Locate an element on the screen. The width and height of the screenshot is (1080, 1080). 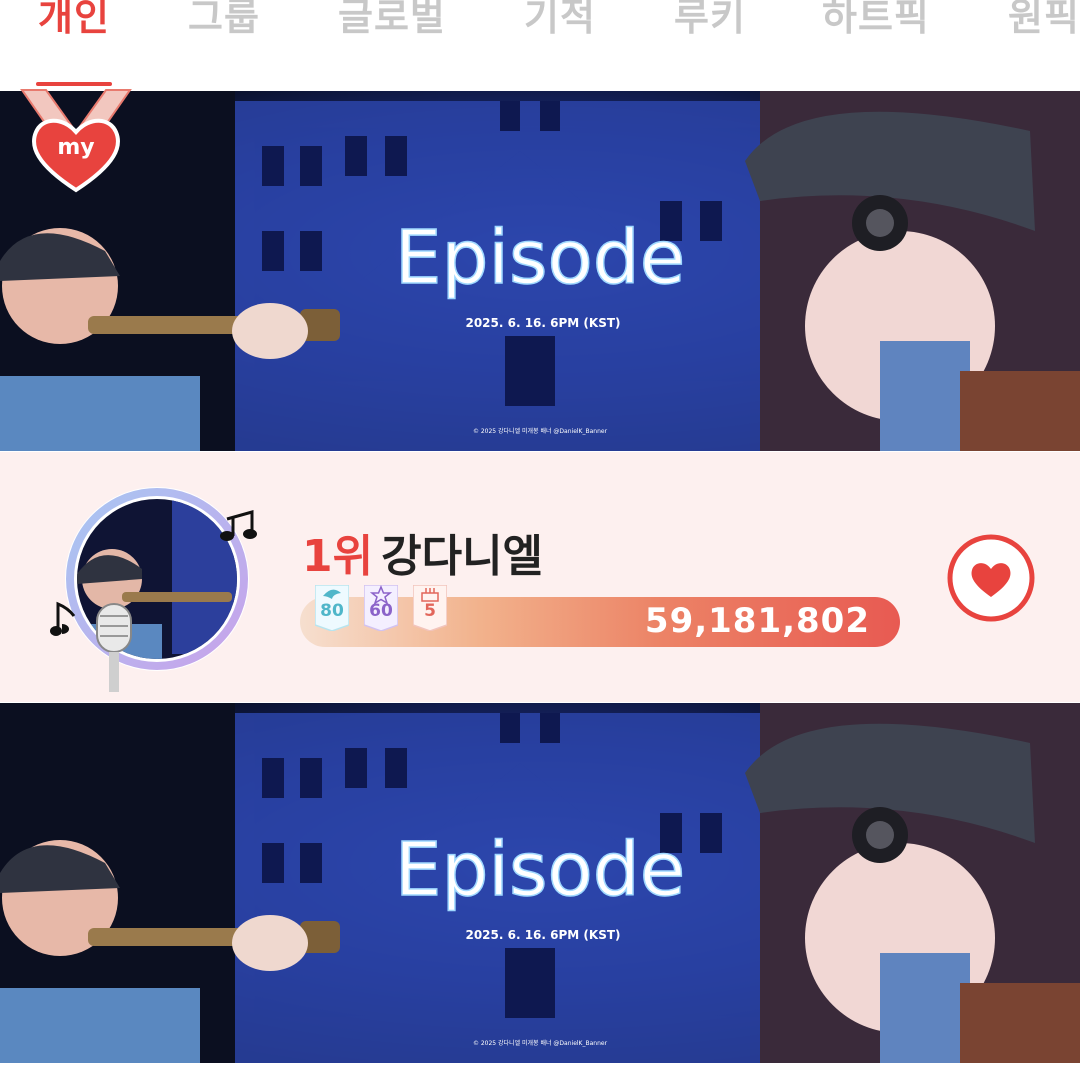
tab-individual: 개인 is located at coordinates (74, 20).